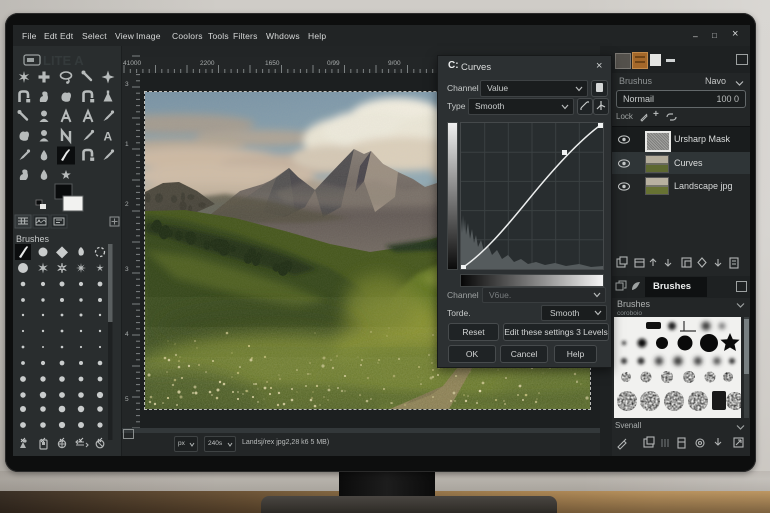 The width and height of the screenshot is (770, 513). What do you see at coordinates (127, 144) in the screenshot?
I see `svg-text: 1` at bounding box center [127, 144].